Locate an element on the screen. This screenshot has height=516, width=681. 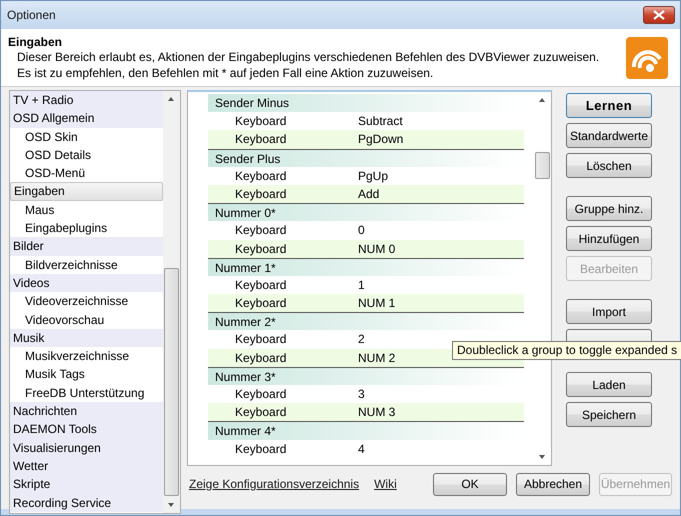
table-cell-text: Subtract is located at coordinates (380, 121).